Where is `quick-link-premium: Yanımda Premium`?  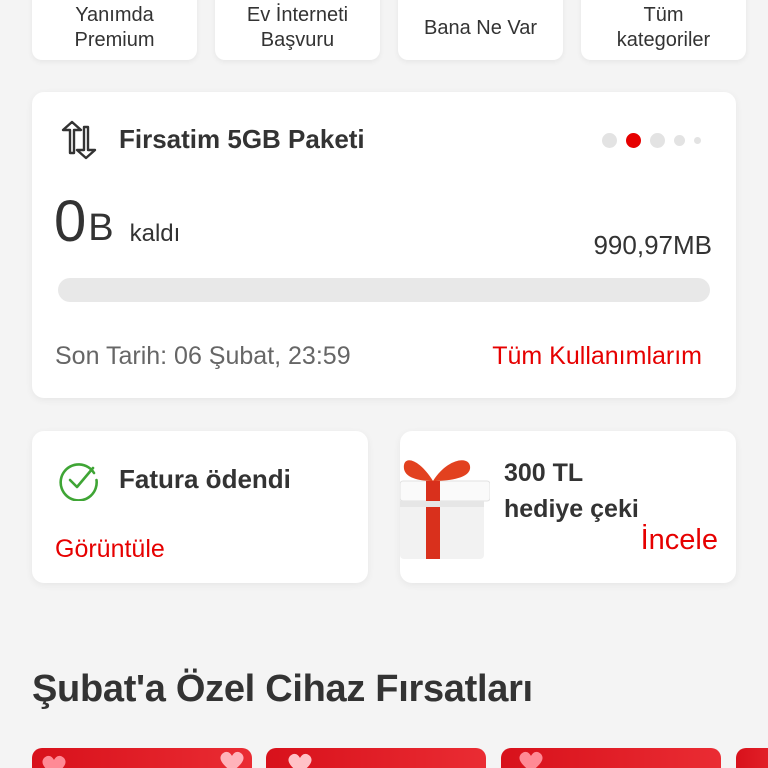
quick-link-premium: Yanımda Premium is located at coordinates (114, 30).